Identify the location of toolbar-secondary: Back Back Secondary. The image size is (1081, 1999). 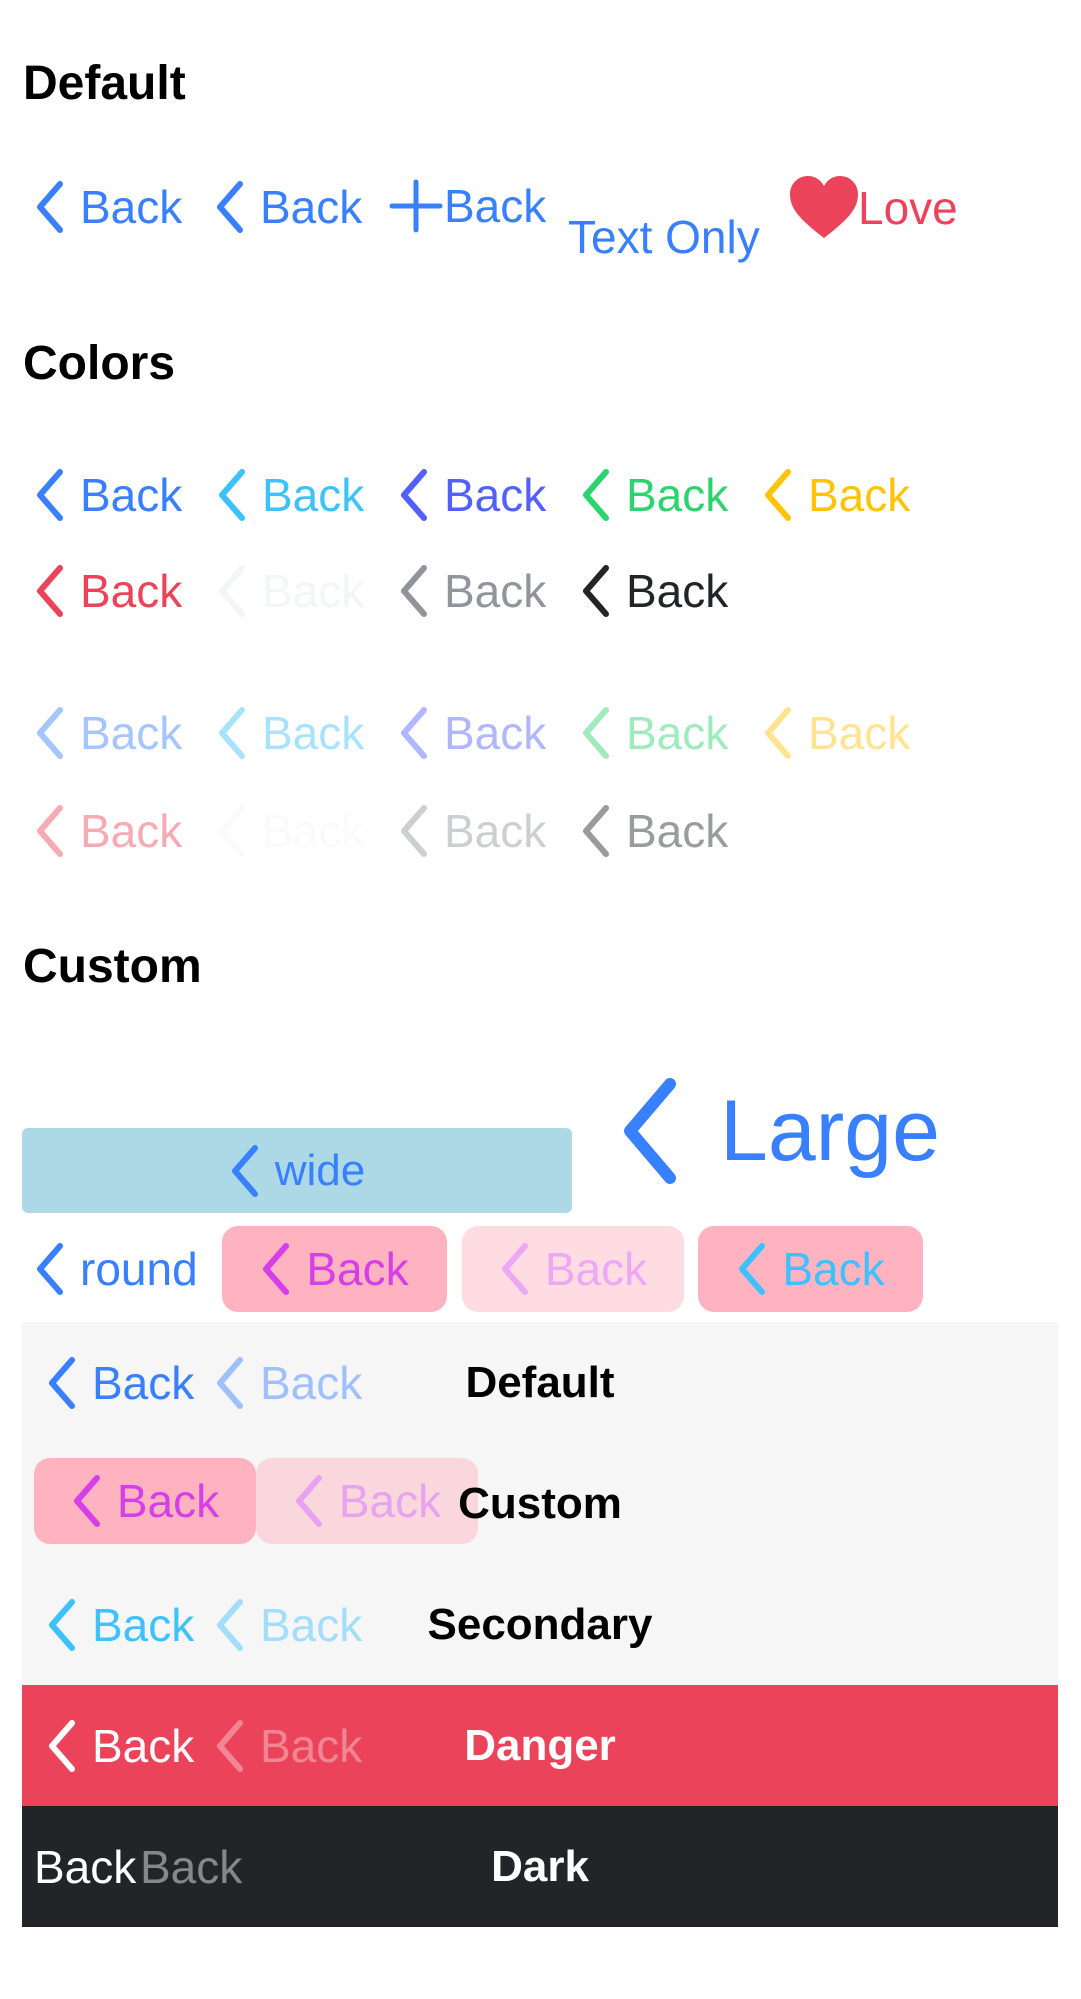
(540, 1624).